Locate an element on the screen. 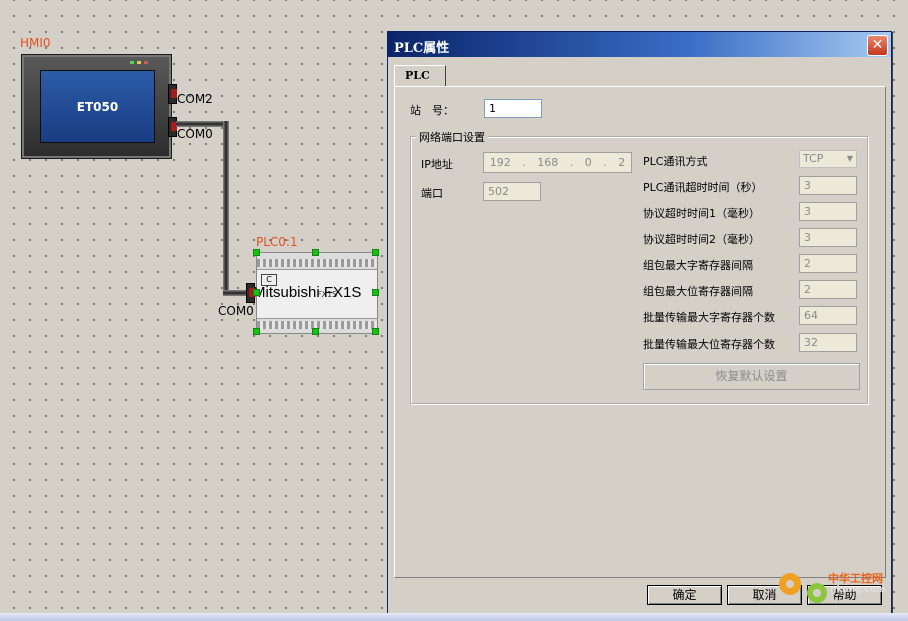 The image size is (908, 621). ip-label: IP地址 is located at coordinates (437, 164).